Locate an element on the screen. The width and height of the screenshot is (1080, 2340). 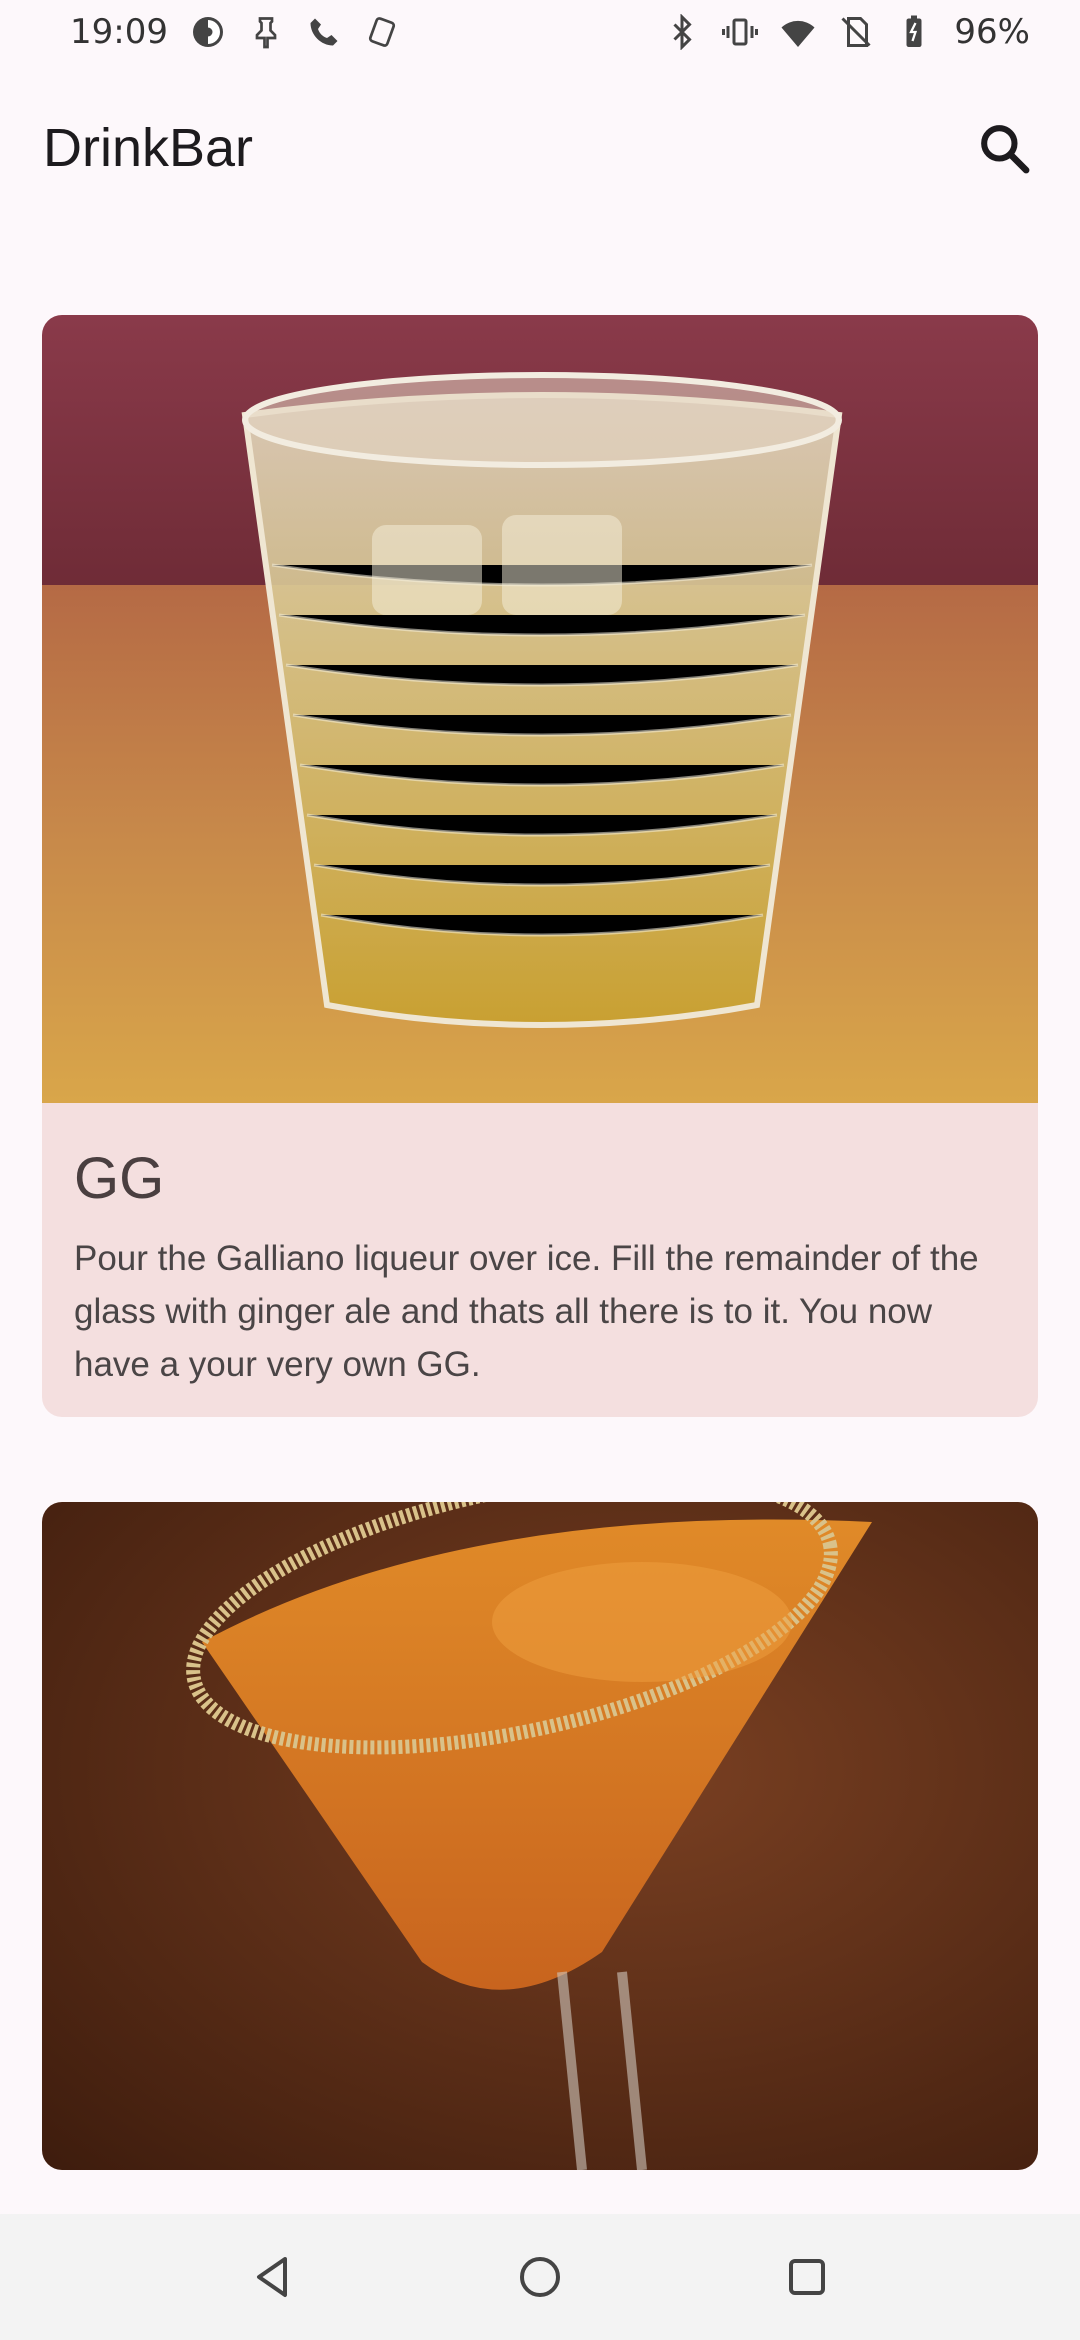
recents-icon is located at coordinates (806, 2277).